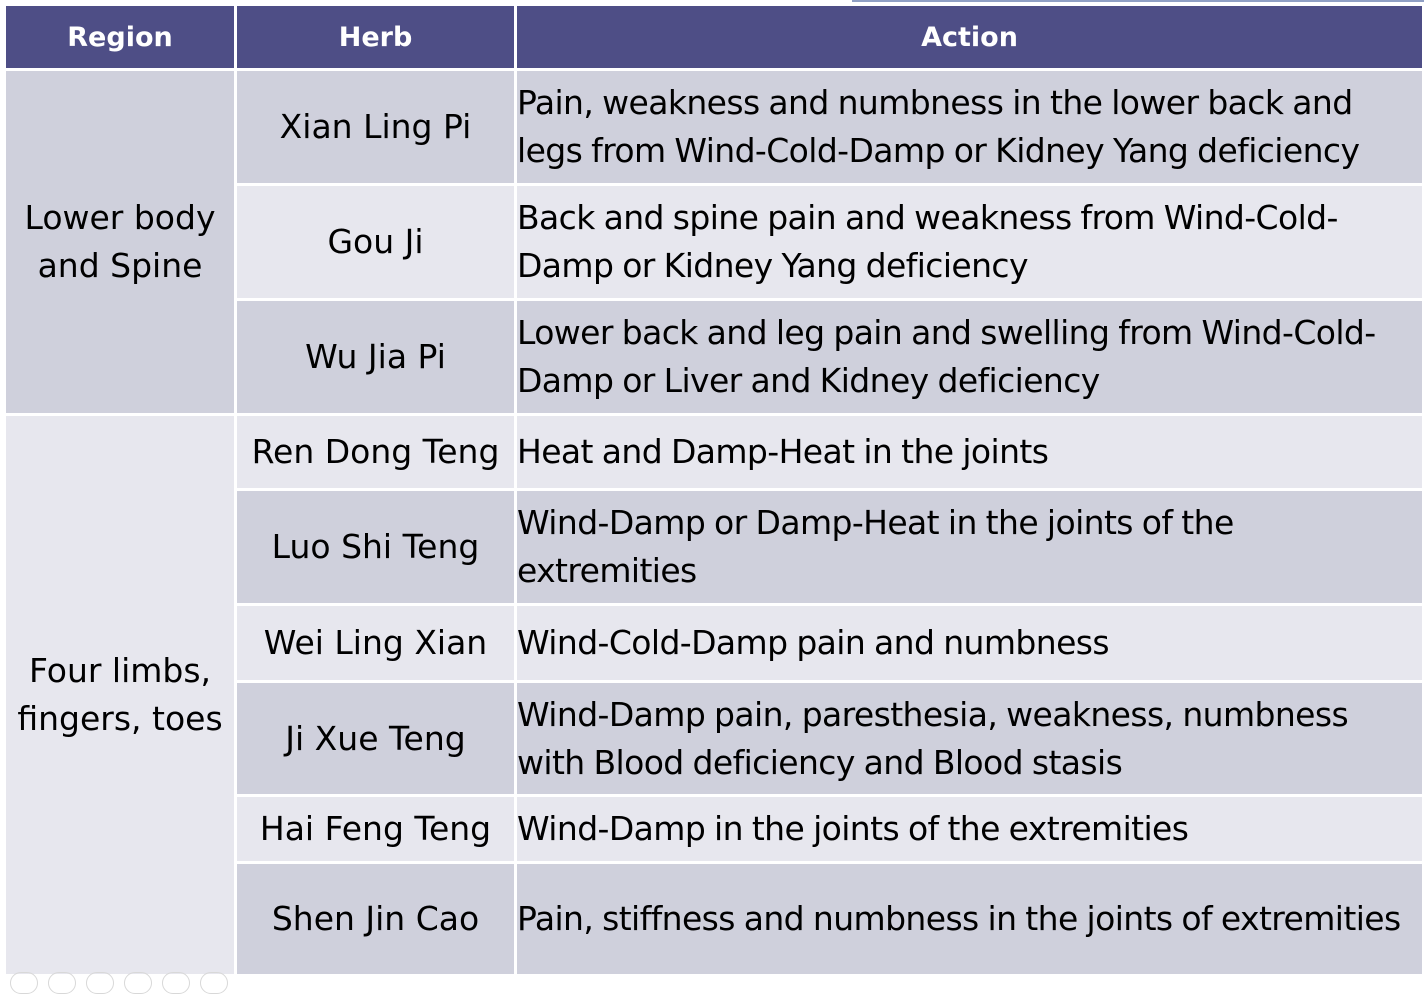  I want to click on header-herb: Herb, so click(375, 37).